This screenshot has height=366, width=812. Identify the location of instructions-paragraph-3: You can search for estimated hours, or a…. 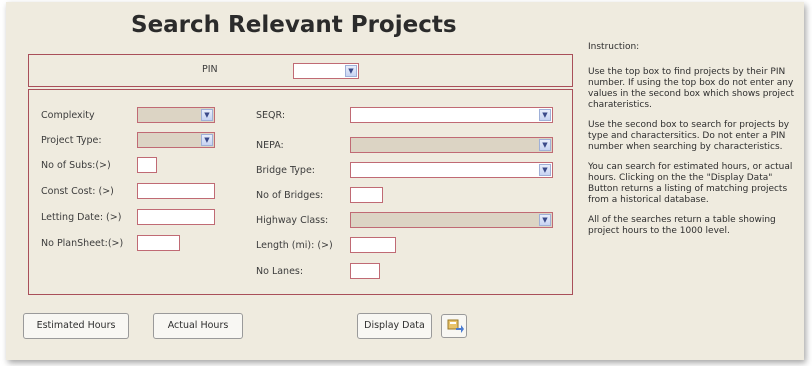
(690, 183).